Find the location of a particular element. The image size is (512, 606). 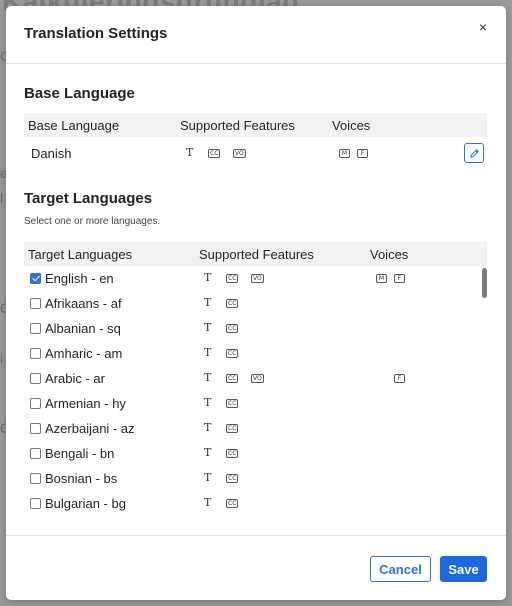

base-language-table-header: Base Language Supported Features Voices is located at coordinates (255, 125).